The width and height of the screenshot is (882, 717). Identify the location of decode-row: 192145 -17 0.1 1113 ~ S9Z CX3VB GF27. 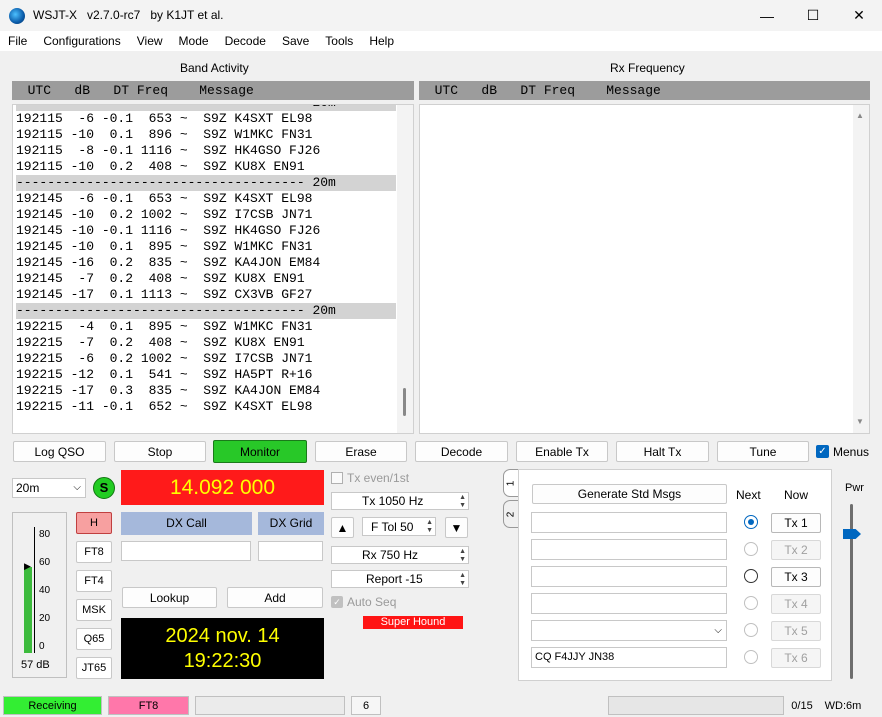
(206, 295).